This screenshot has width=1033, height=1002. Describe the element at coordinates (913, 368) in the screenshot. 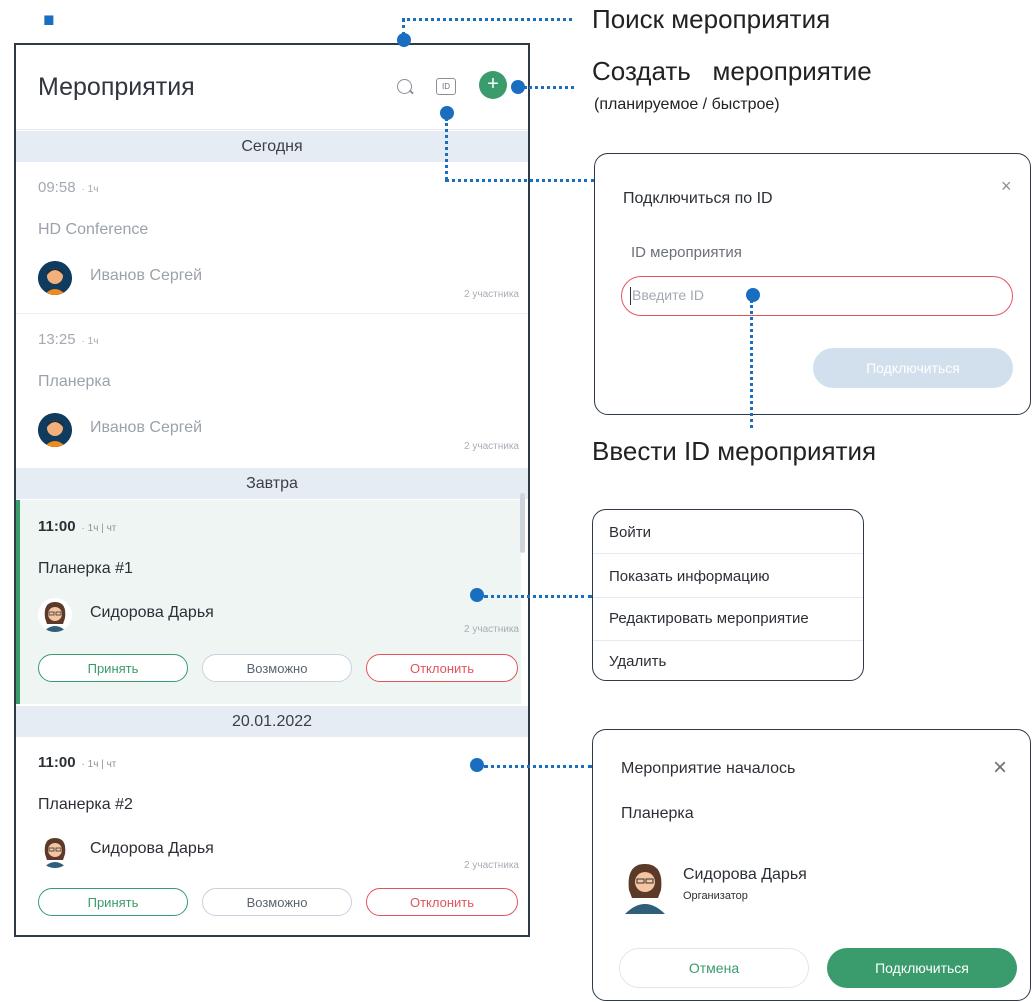

I see `connect-button-disabled: Подключиться` at that location.